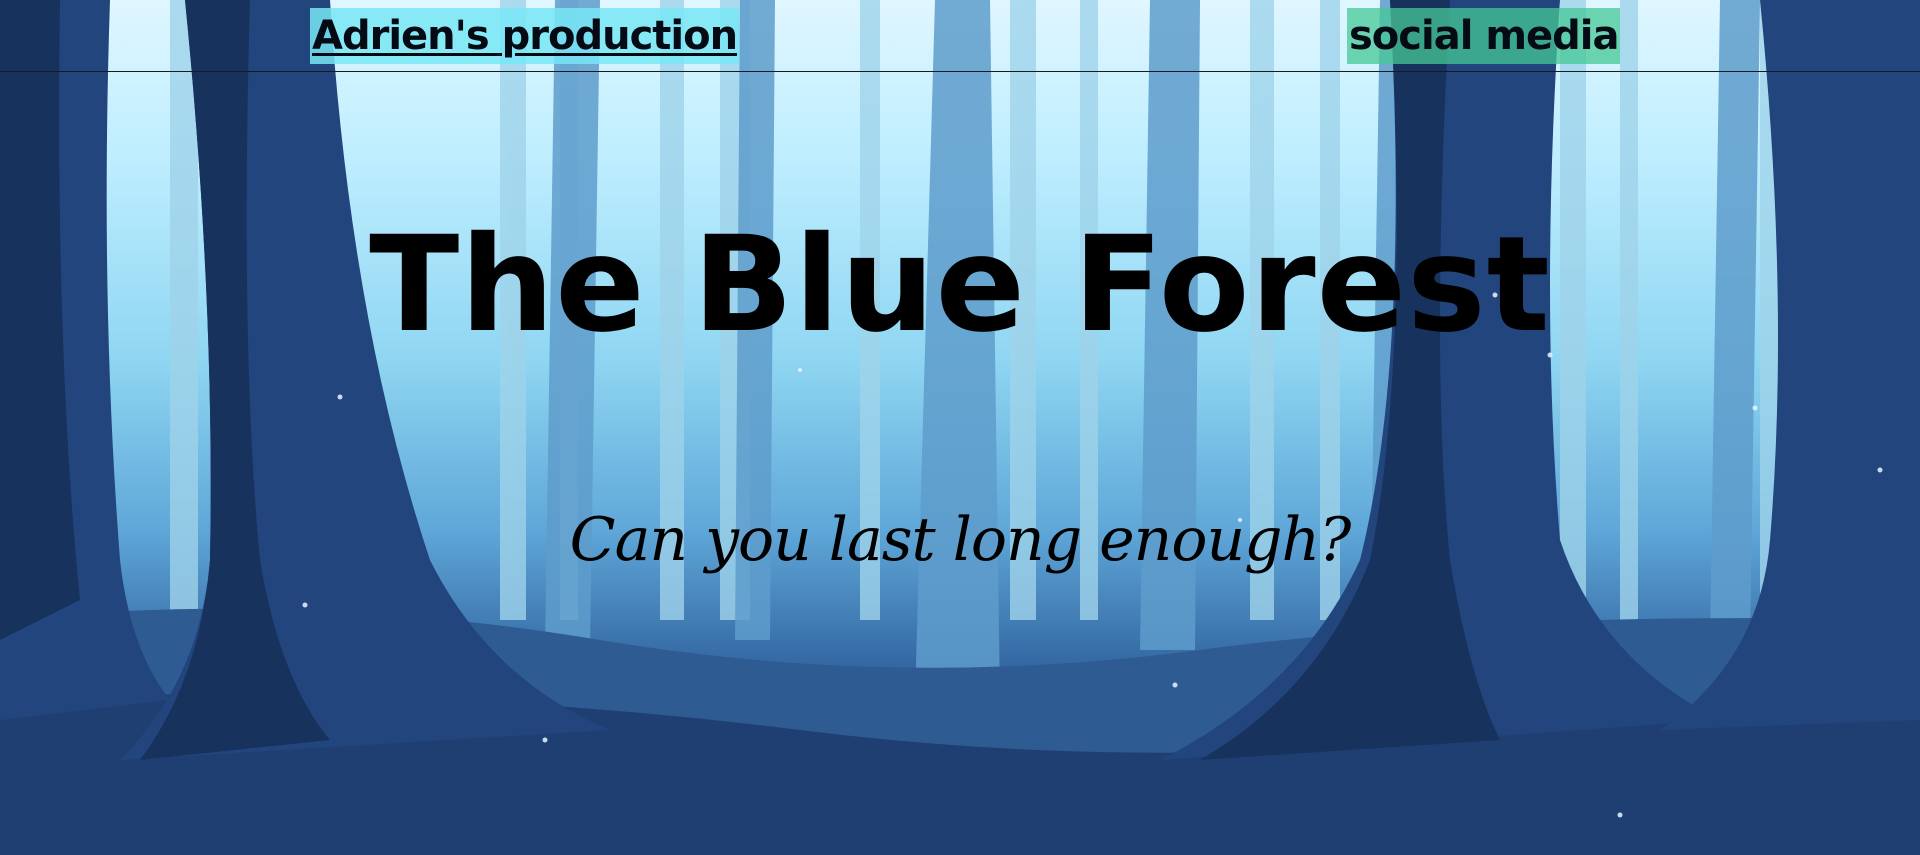  Describe the element at coordinates (960, 285) in the screenshot. I see `page-title: The Blue Forest` at that location.